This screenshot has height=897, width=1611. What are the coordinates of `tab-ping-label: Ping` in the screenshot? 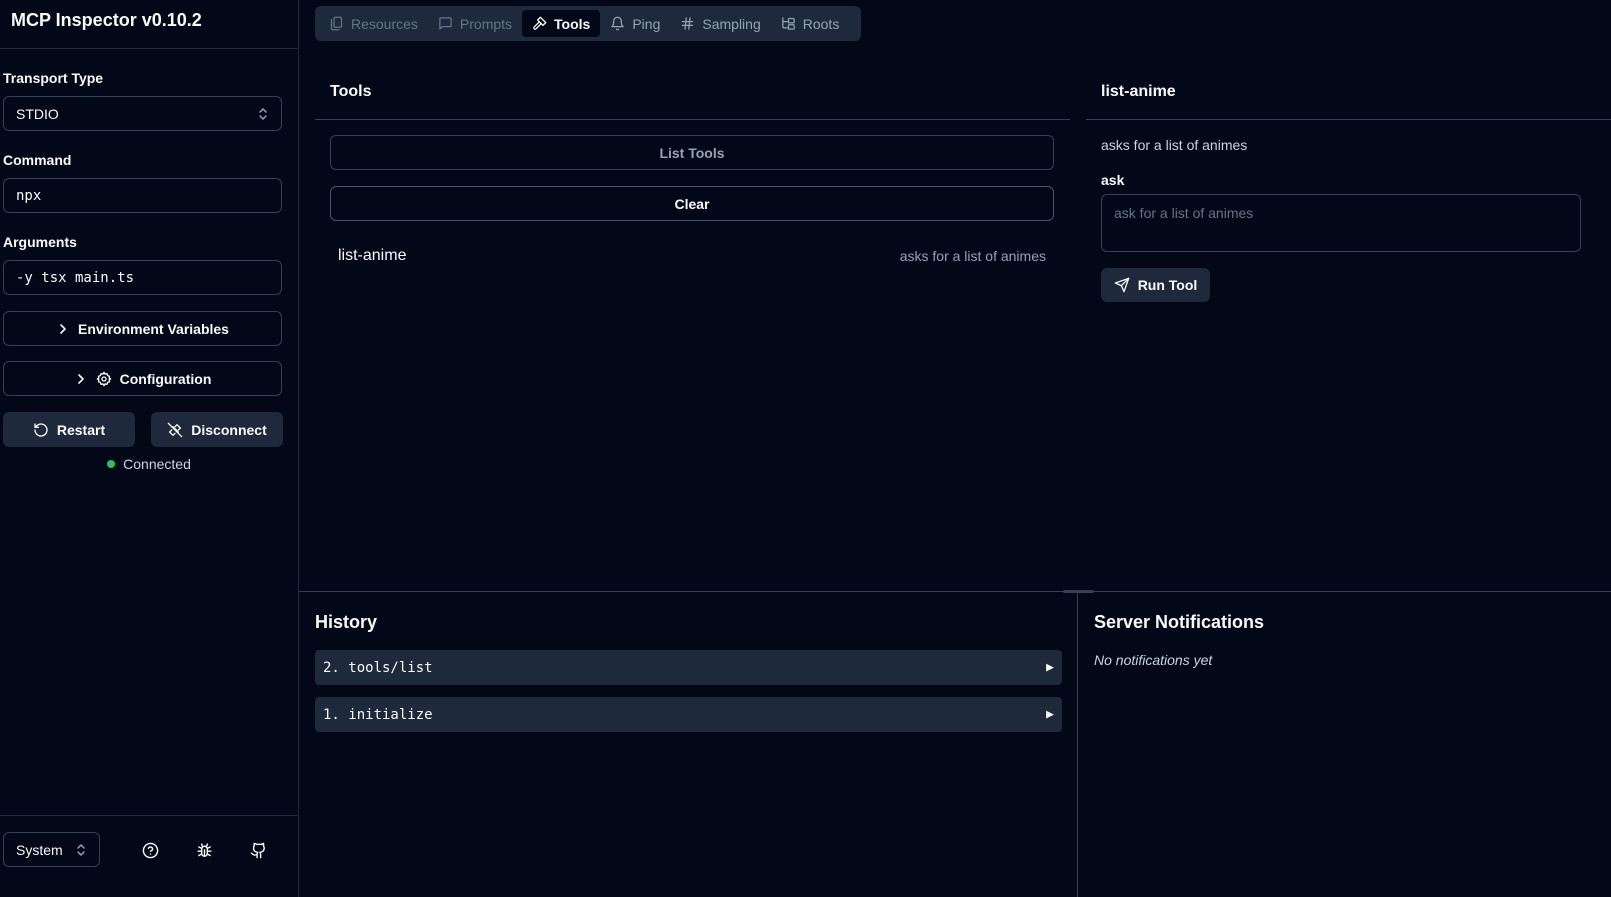 It's located at (646, 23).